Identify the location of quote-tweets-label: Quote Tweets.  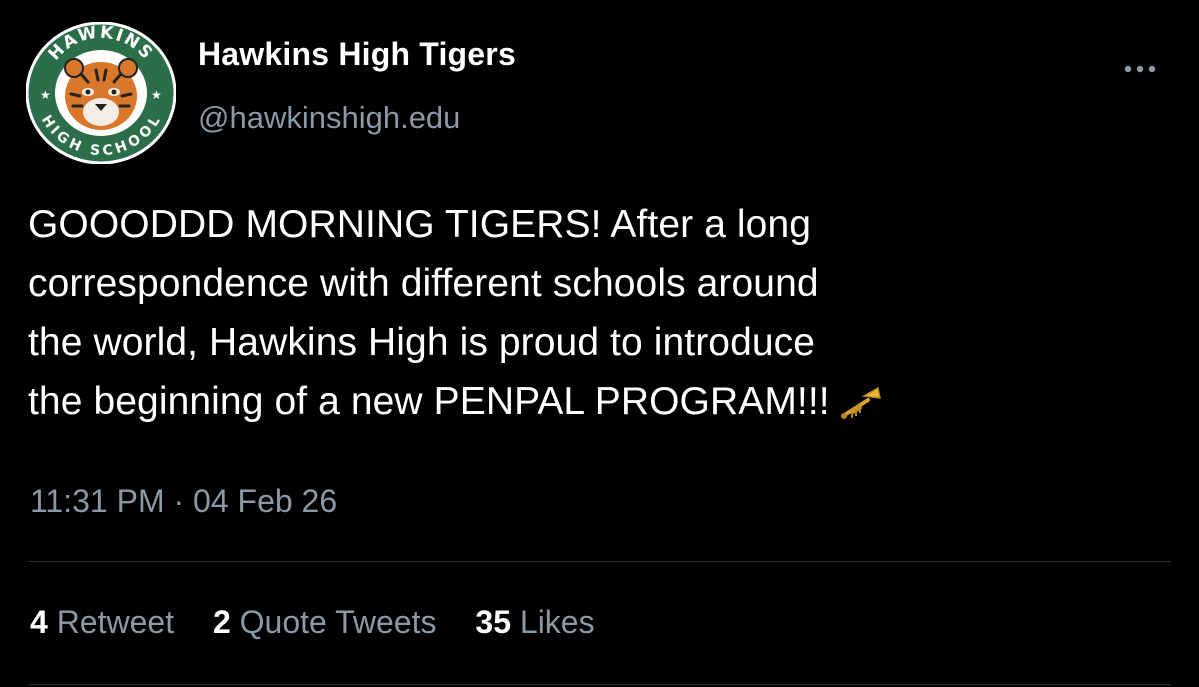
(338, 622).